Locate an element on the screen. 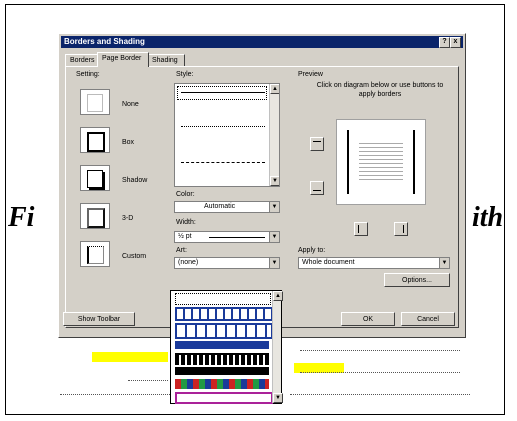  background-heading-right: ith is located at coordinates (488, 217).